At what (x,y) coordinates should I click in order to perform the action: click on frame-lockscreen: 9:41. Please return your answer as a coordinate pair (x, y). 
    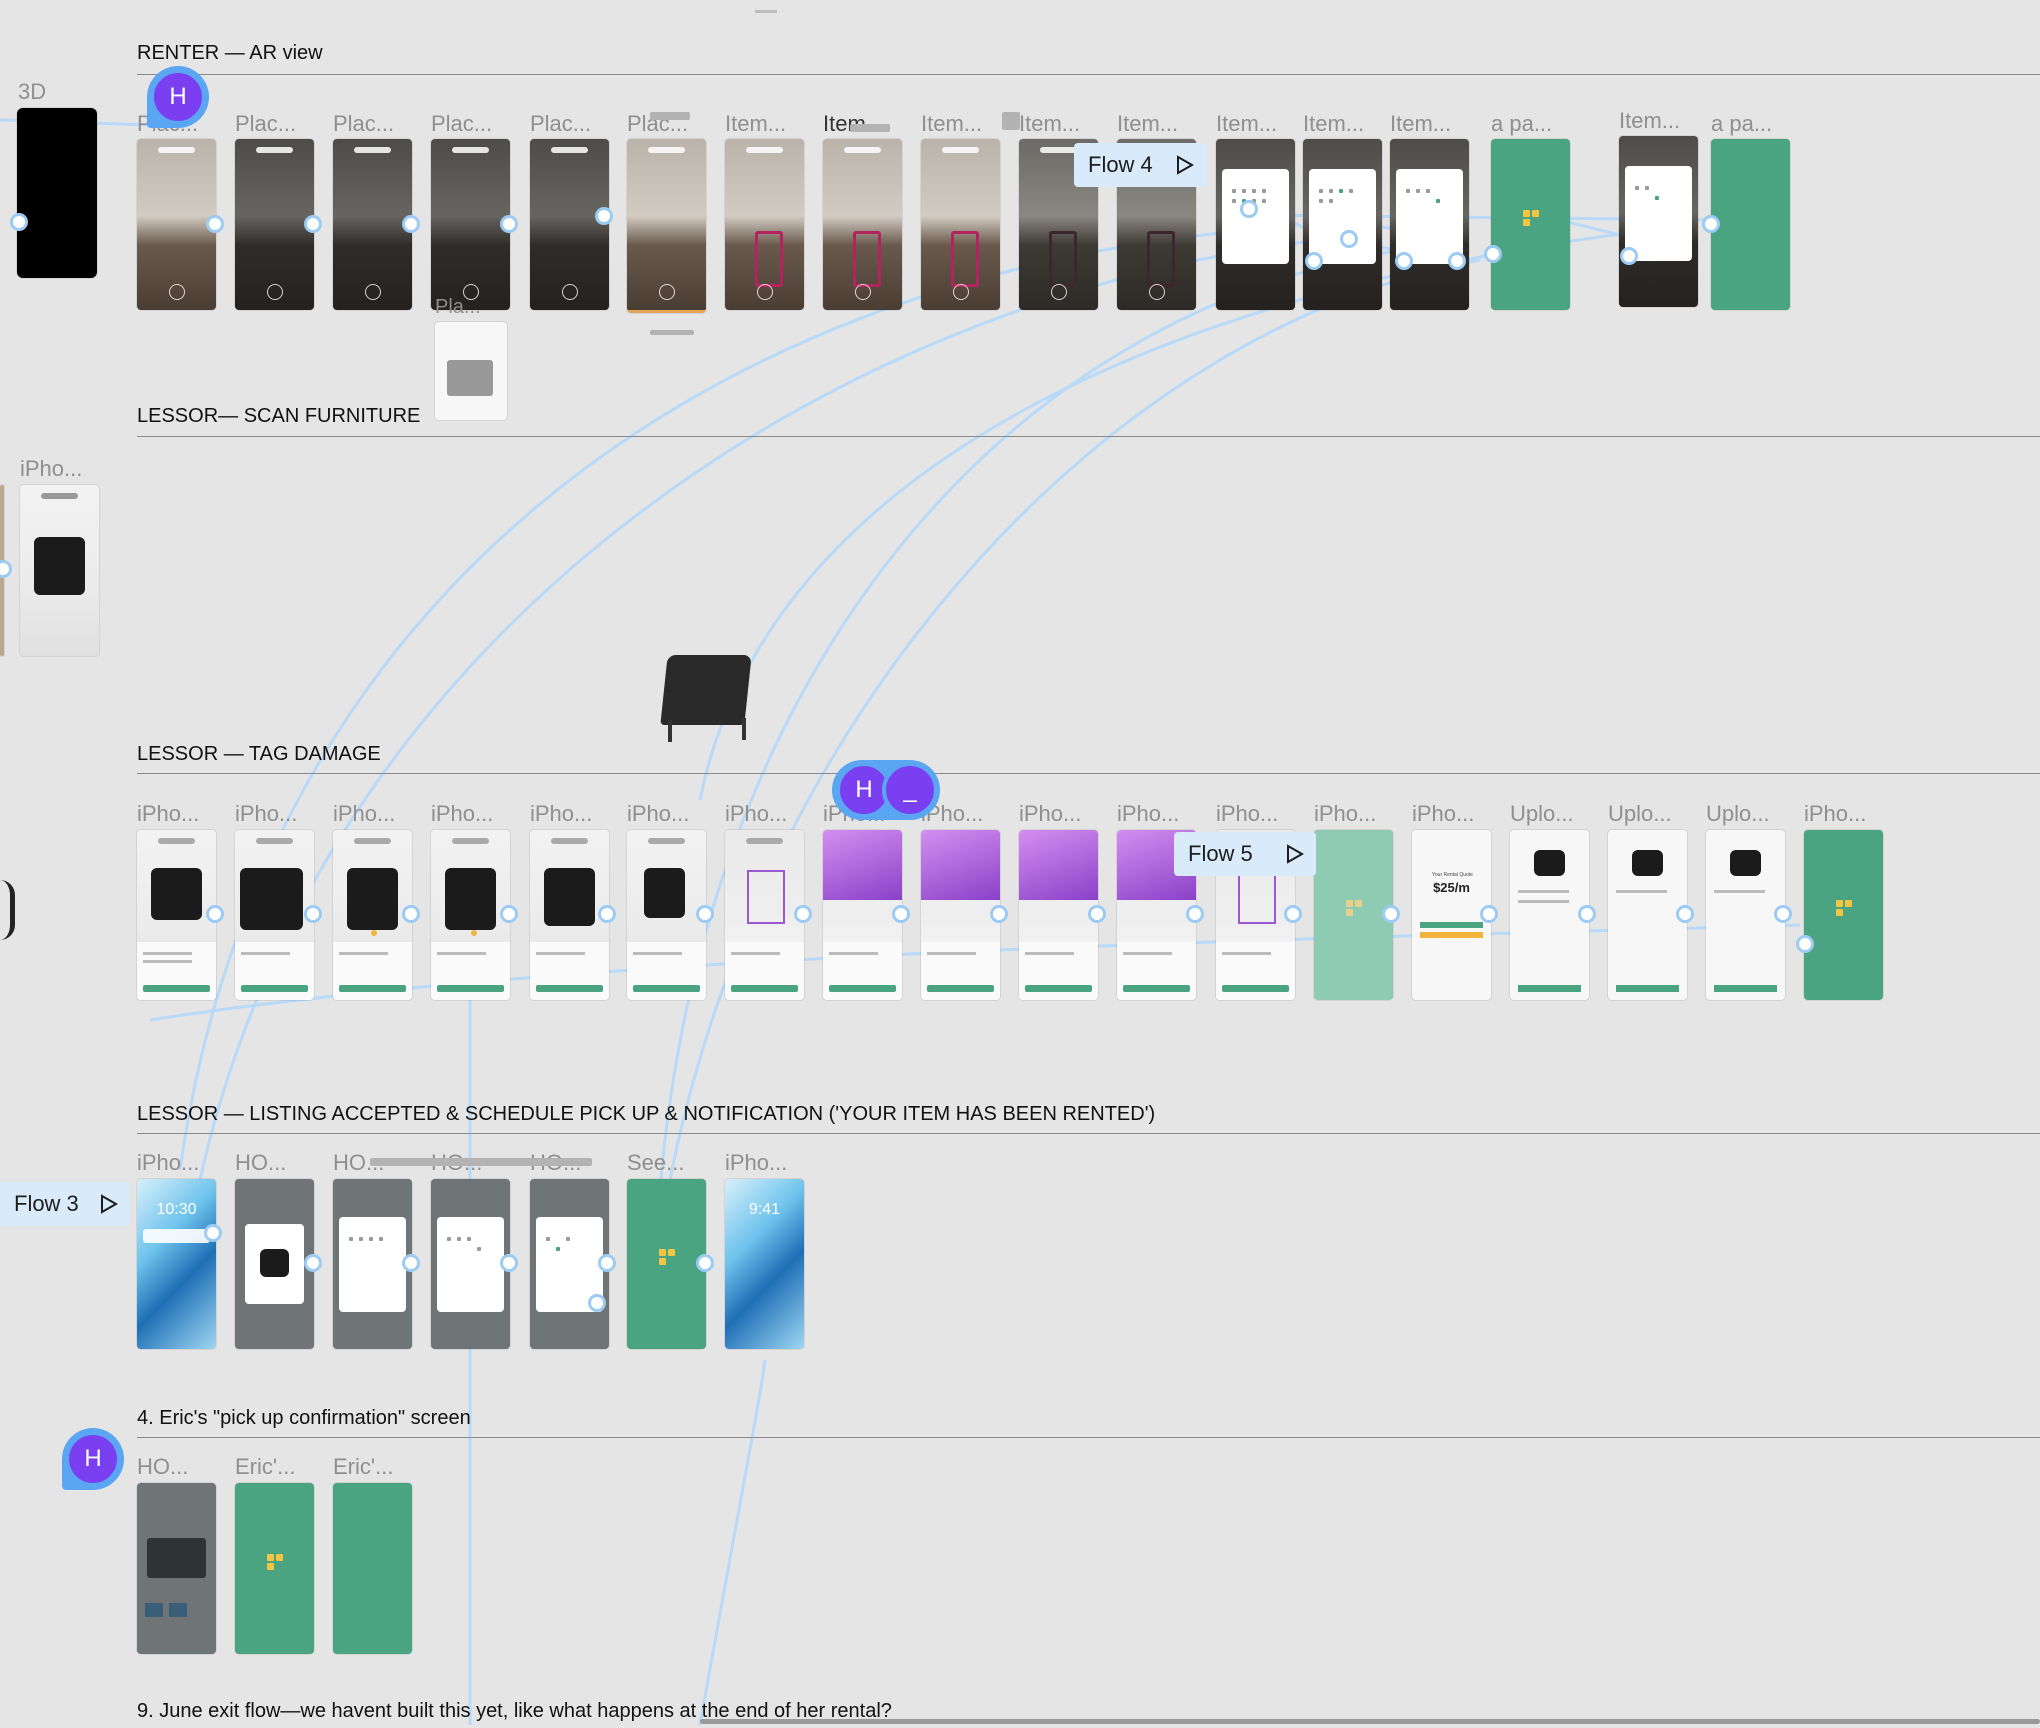
    Looking at the image, I should click on (764, 1264).